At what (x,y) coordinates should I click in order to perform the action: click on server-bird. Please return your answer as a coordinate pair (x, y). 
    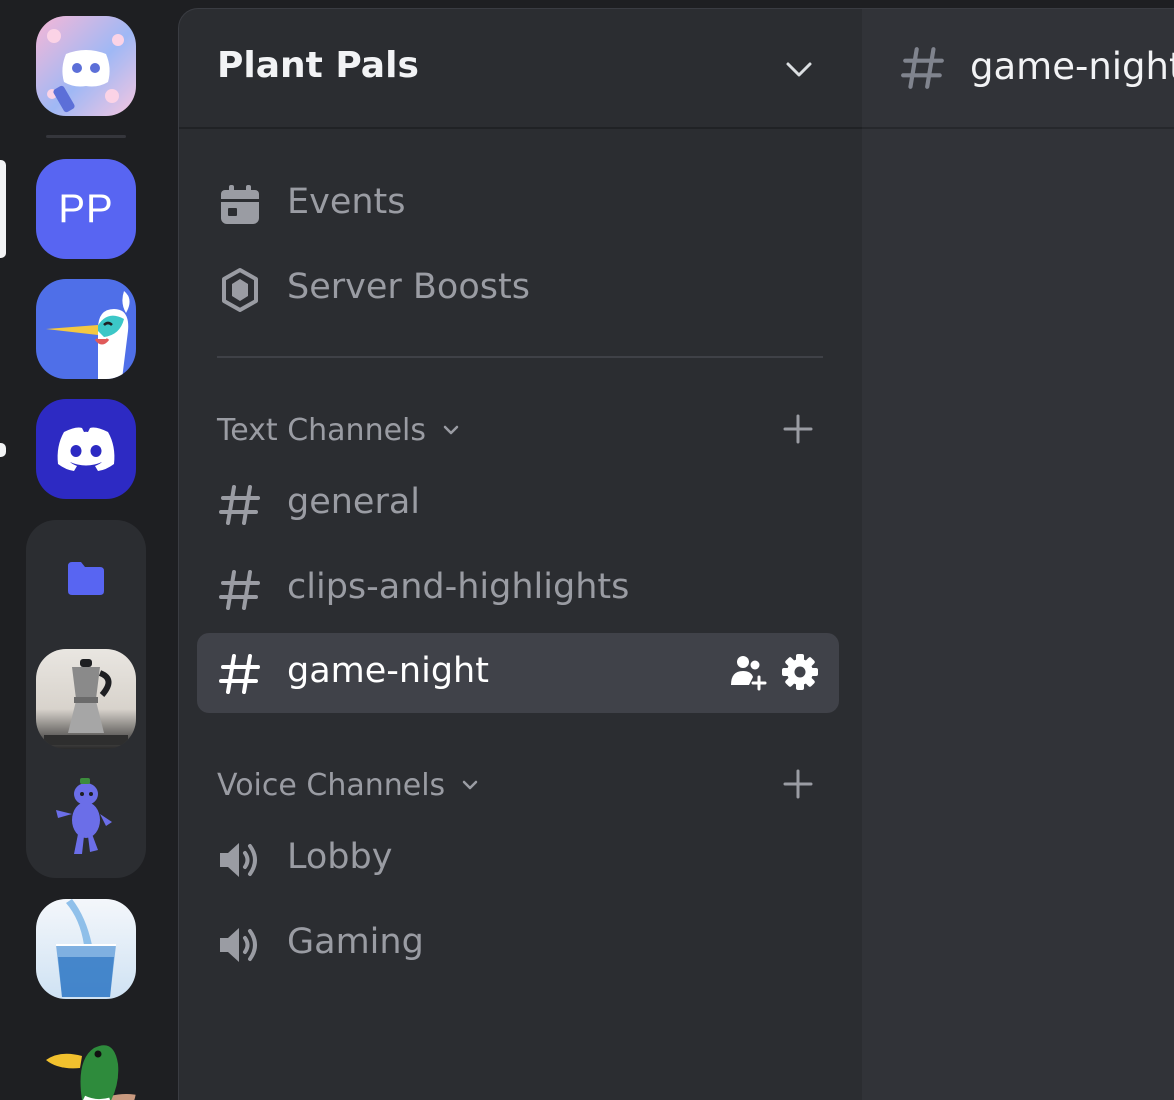
    Looking at the image, I should click on (86, 329).